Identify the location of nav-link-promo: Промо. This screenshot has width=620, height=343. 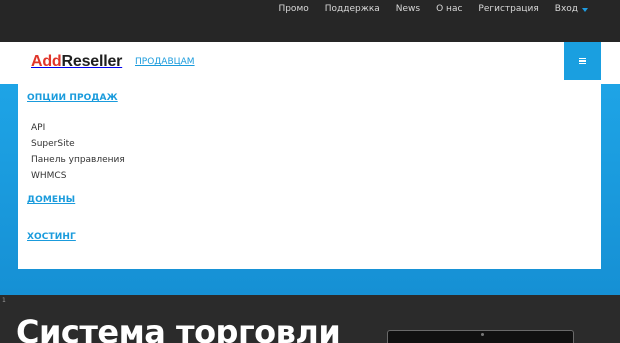
(293, 9).